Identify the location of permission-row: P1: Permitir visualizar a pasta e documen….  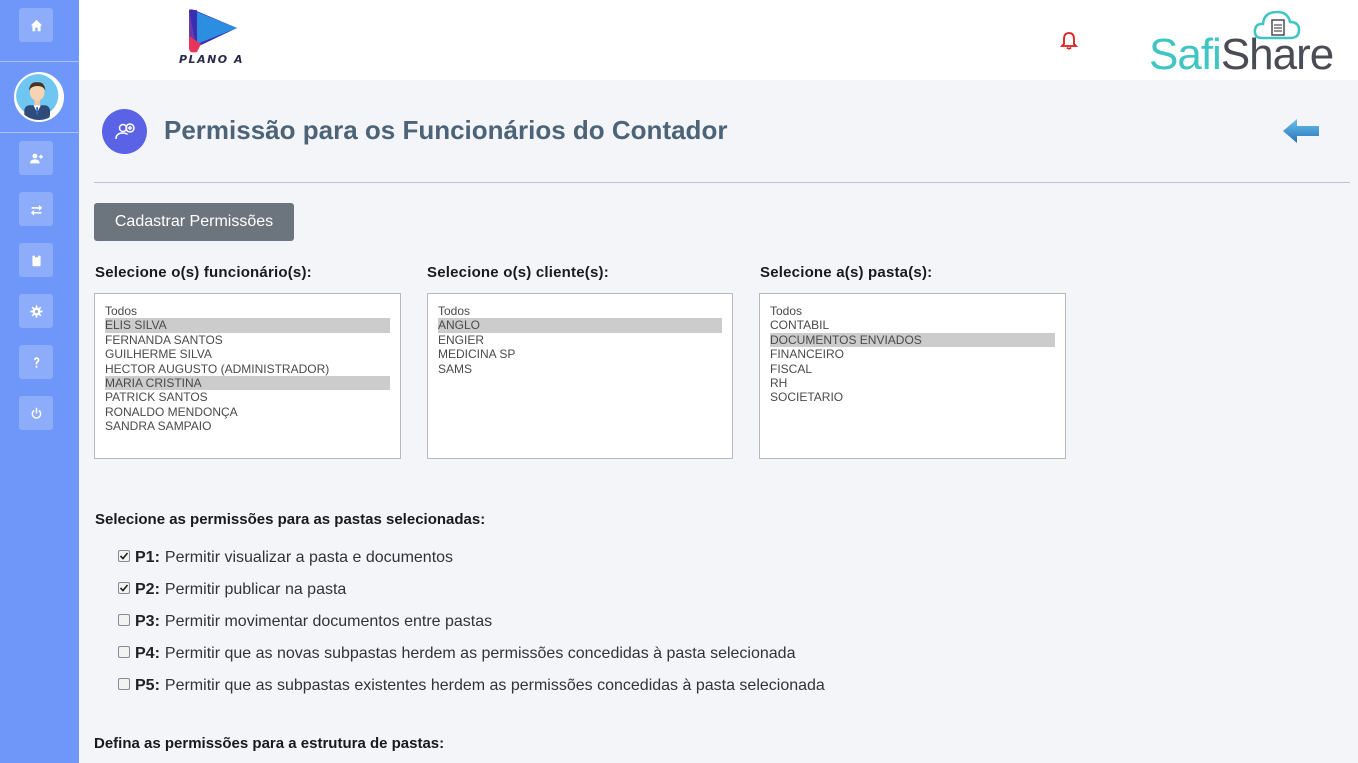
(285, 558).